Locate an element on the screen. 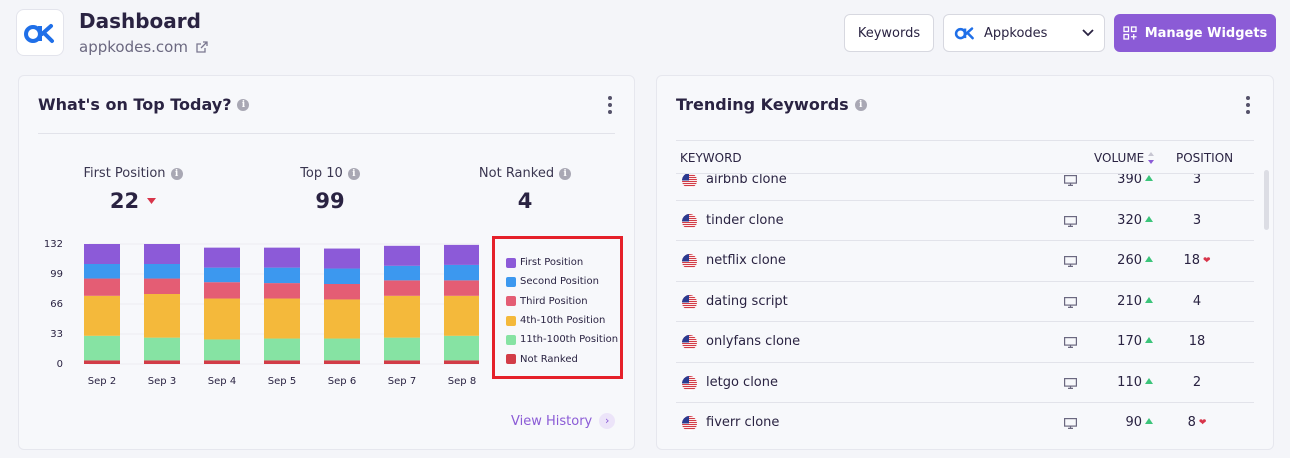  position-cell: 18 is located at coordinates (1197, 341).